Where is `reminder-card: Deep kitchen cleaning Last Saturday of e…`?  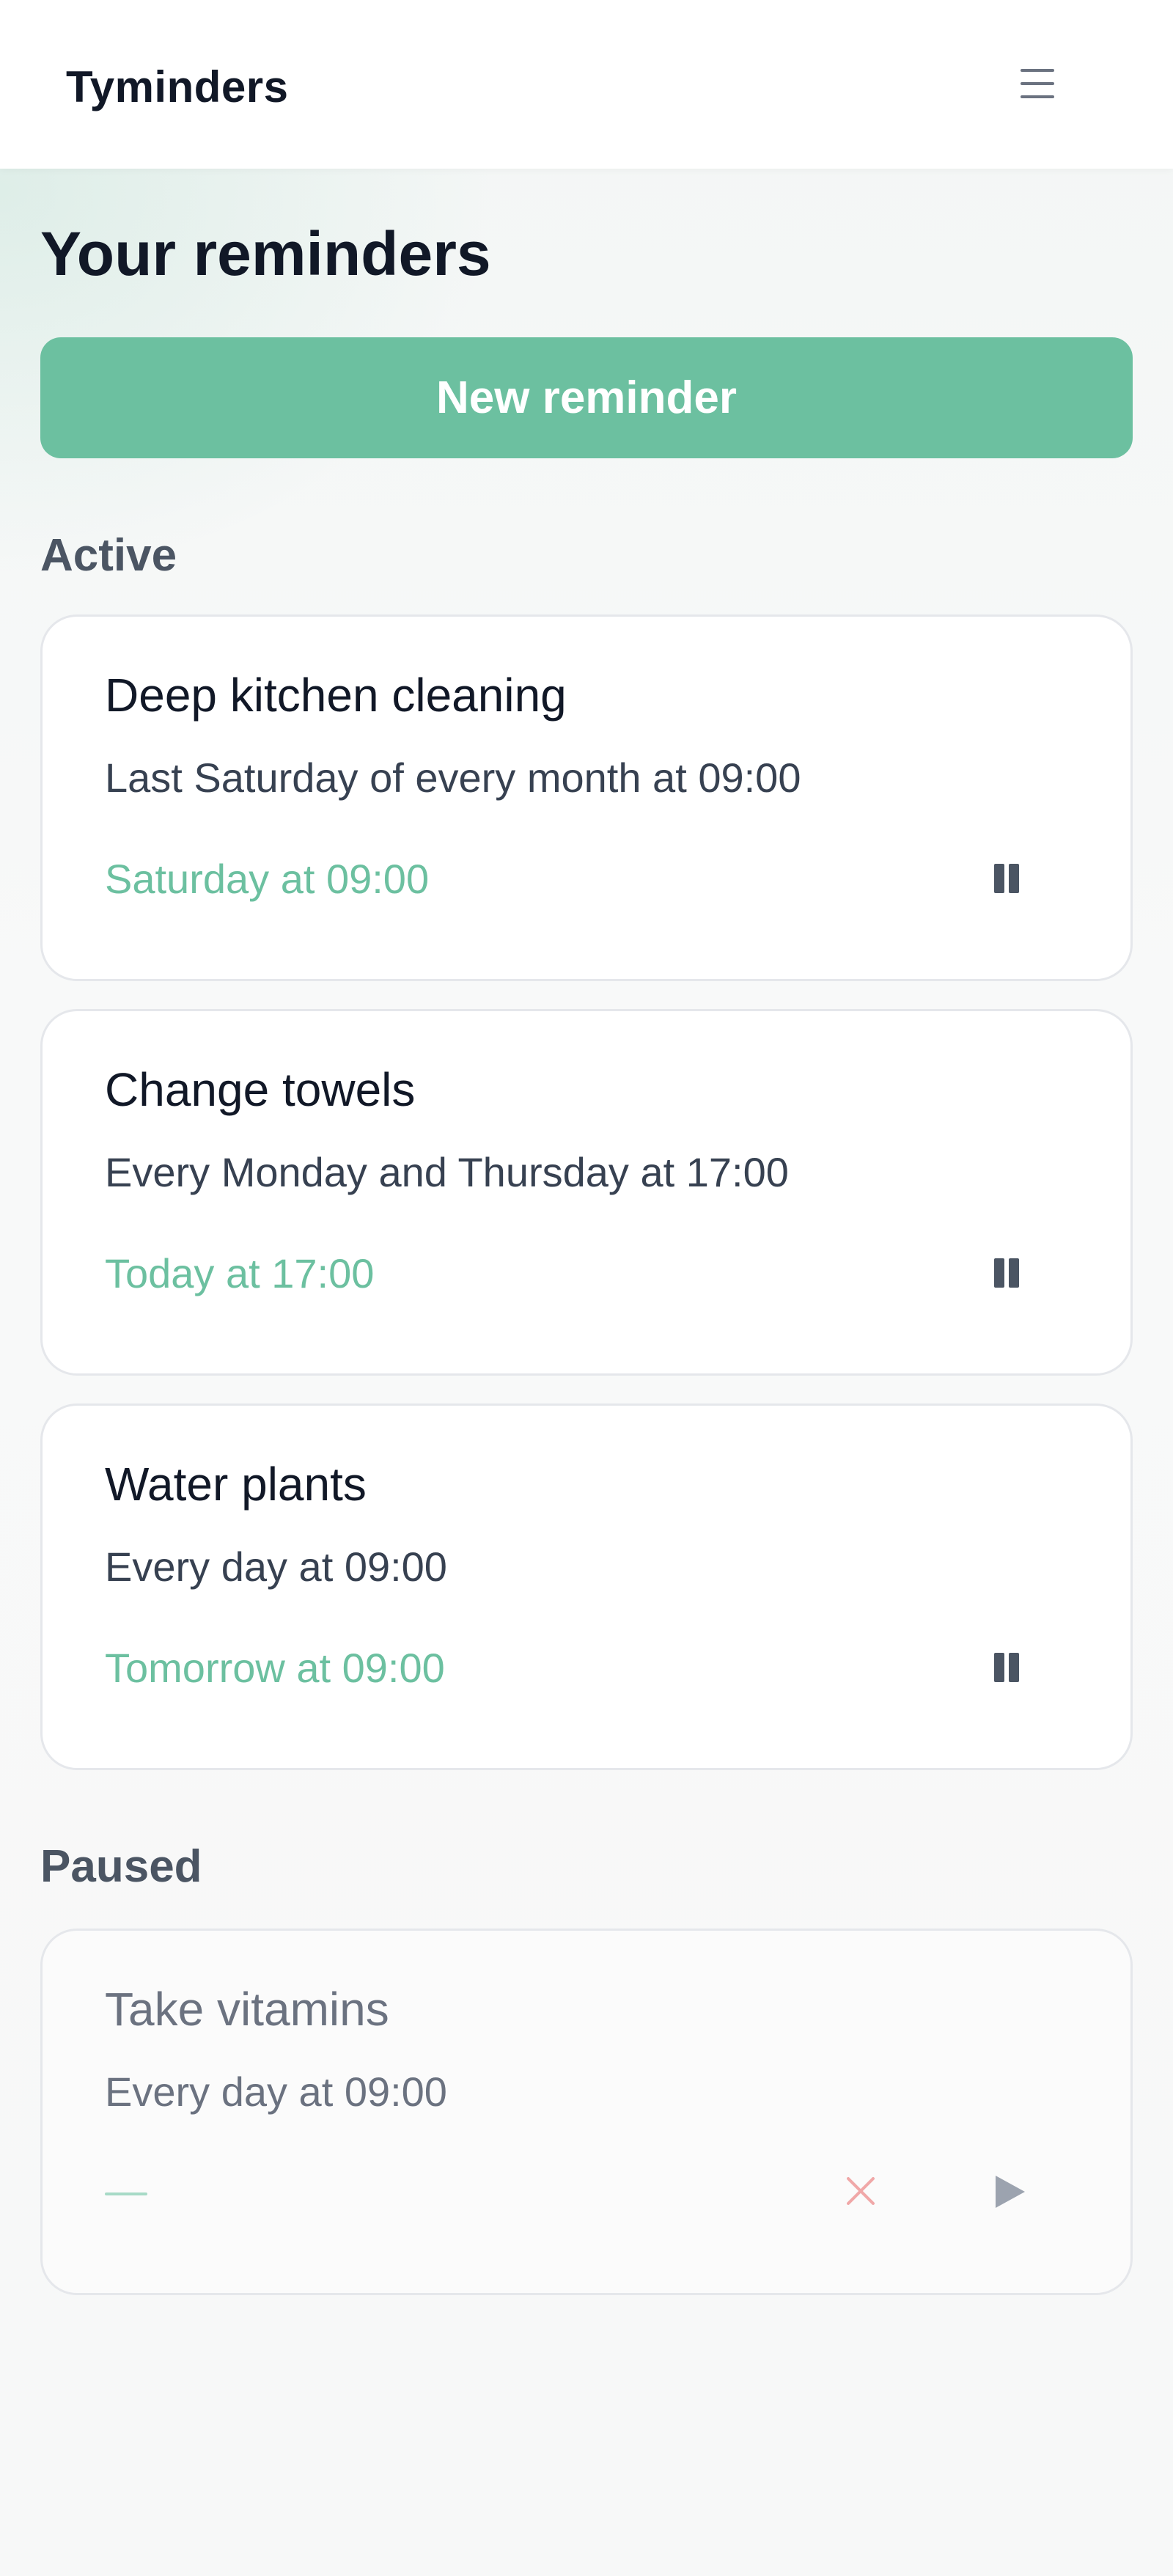 reminder-card: Deep kitchen cleaning Last Saturday of e… is located at coordinates (586, 797).